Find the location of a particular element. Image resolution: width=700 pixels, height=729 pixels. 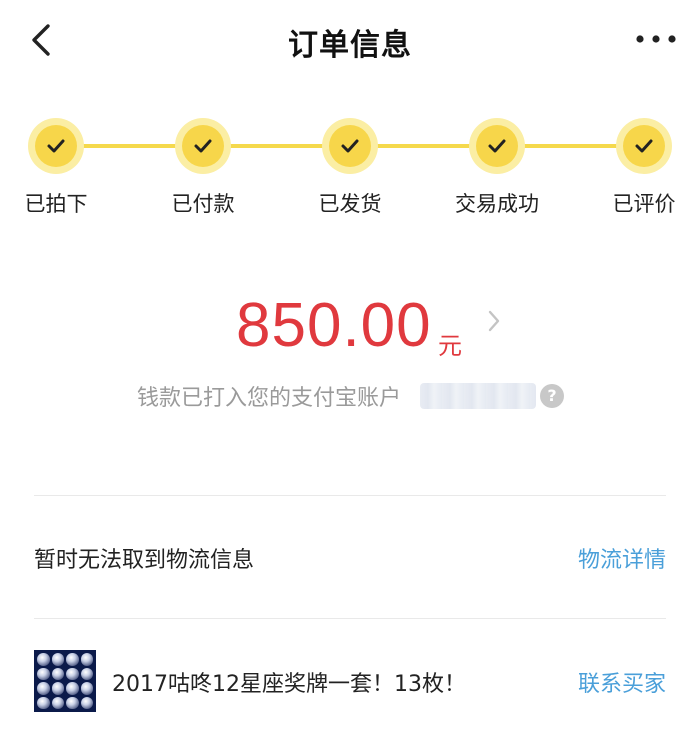

product-title: 2017咕咚12星座奖牌一套！13枚！ is located at coordinates (289, 682).